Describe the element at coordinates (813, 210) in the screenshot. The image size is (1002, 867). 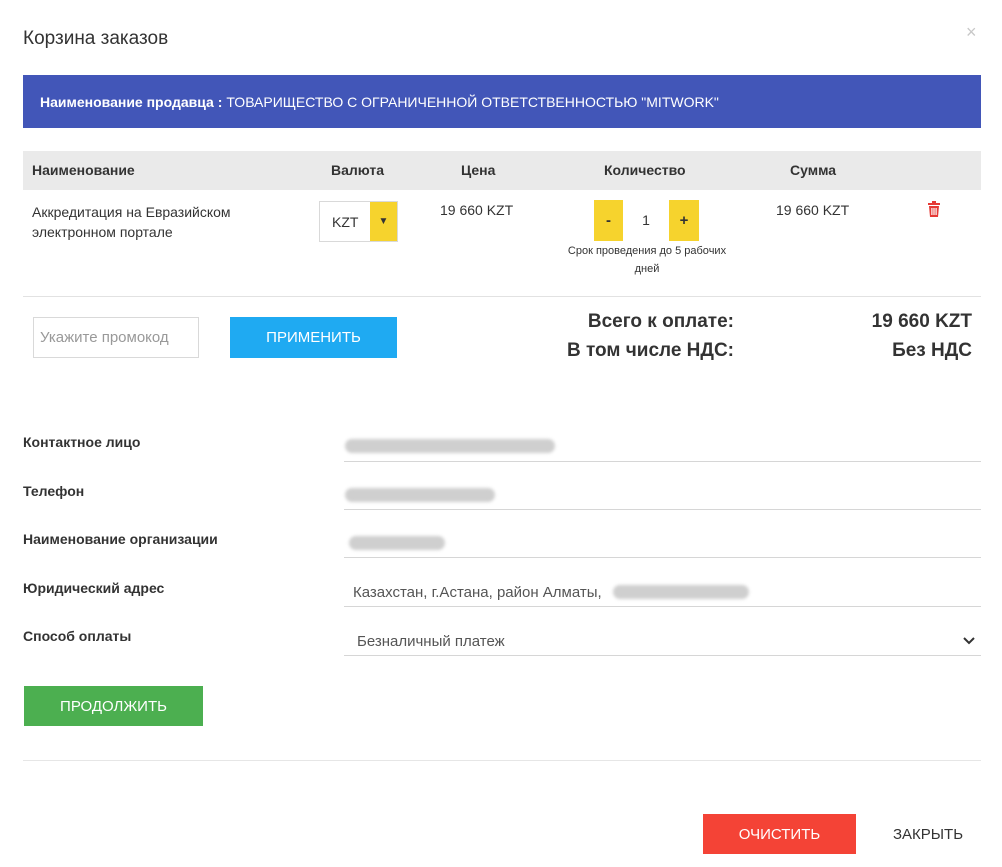
I see `item-sum: 19 660 KZT` at that location.